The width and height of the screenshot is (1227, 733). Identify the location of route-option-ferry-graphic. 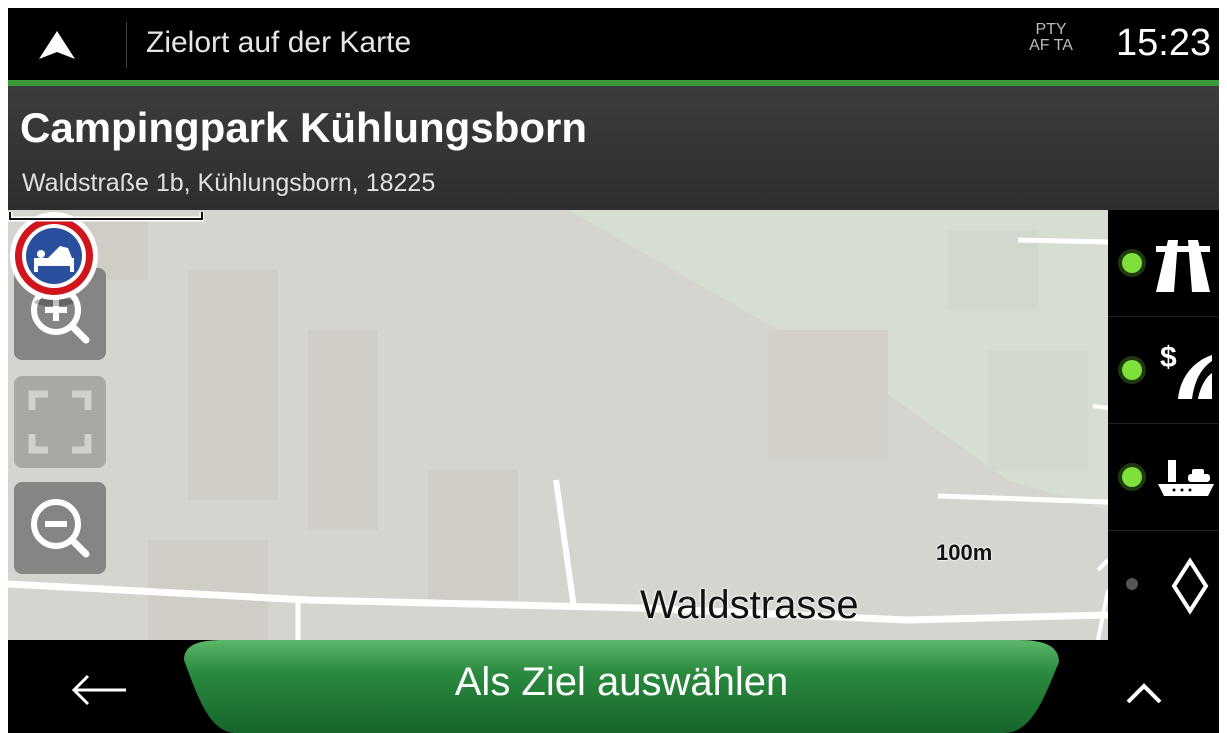
(1166, 478).